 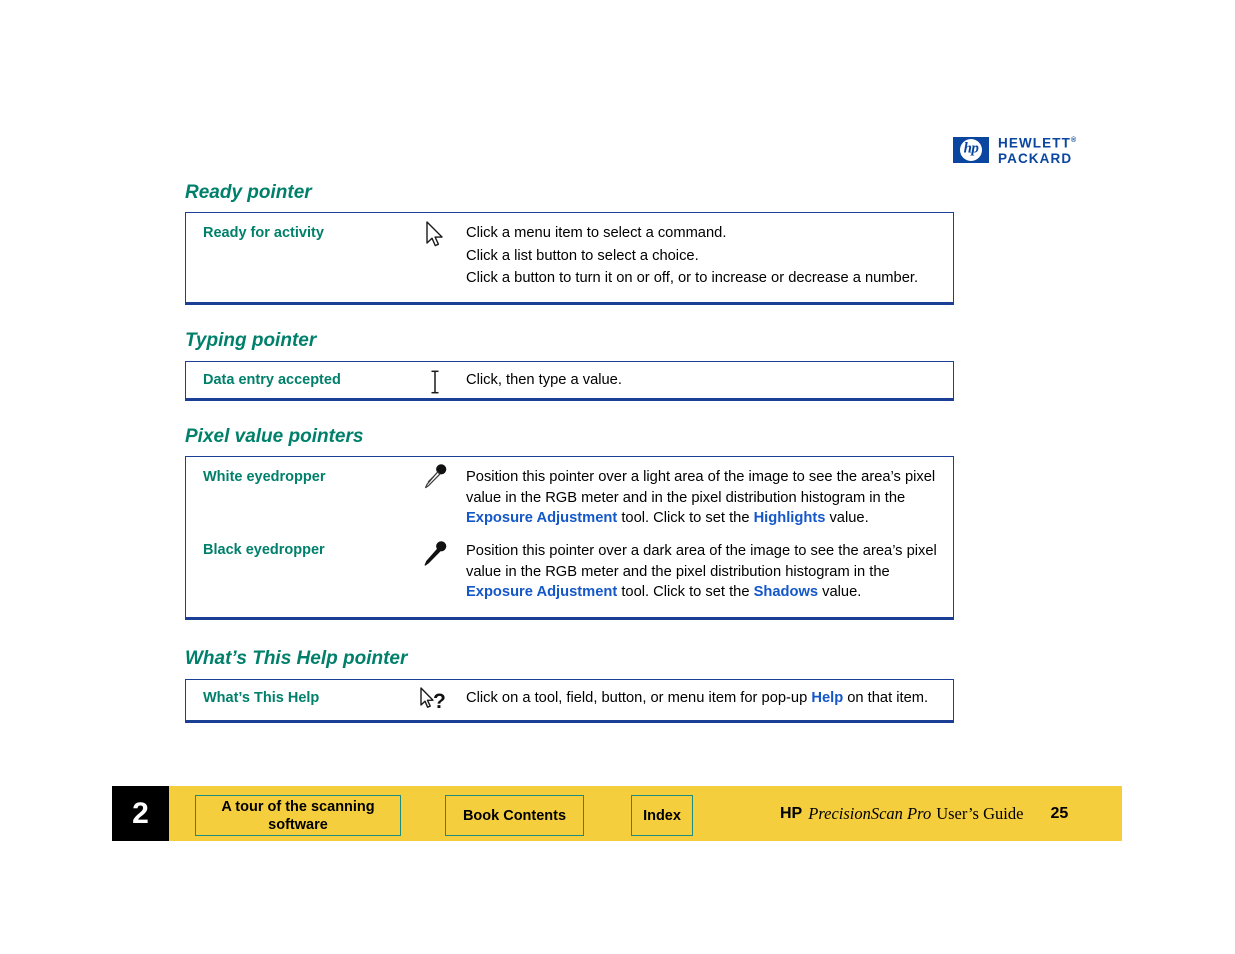 I want to click on hp-wordmark-line-2: PACKARD, so click(x=1035, y=158).